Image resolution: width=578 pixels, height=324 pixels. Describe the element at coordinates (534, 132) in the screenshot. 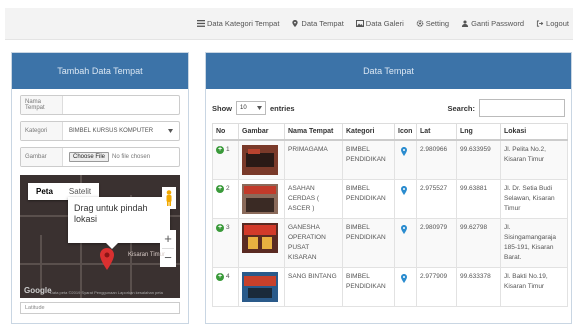

I see `col-lokasi-header: Lokasi` at that location.